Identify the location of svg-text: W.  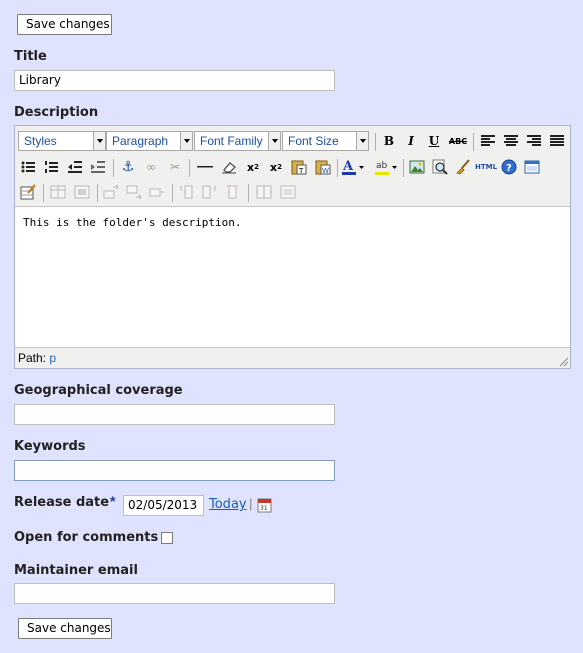
(325, 171).